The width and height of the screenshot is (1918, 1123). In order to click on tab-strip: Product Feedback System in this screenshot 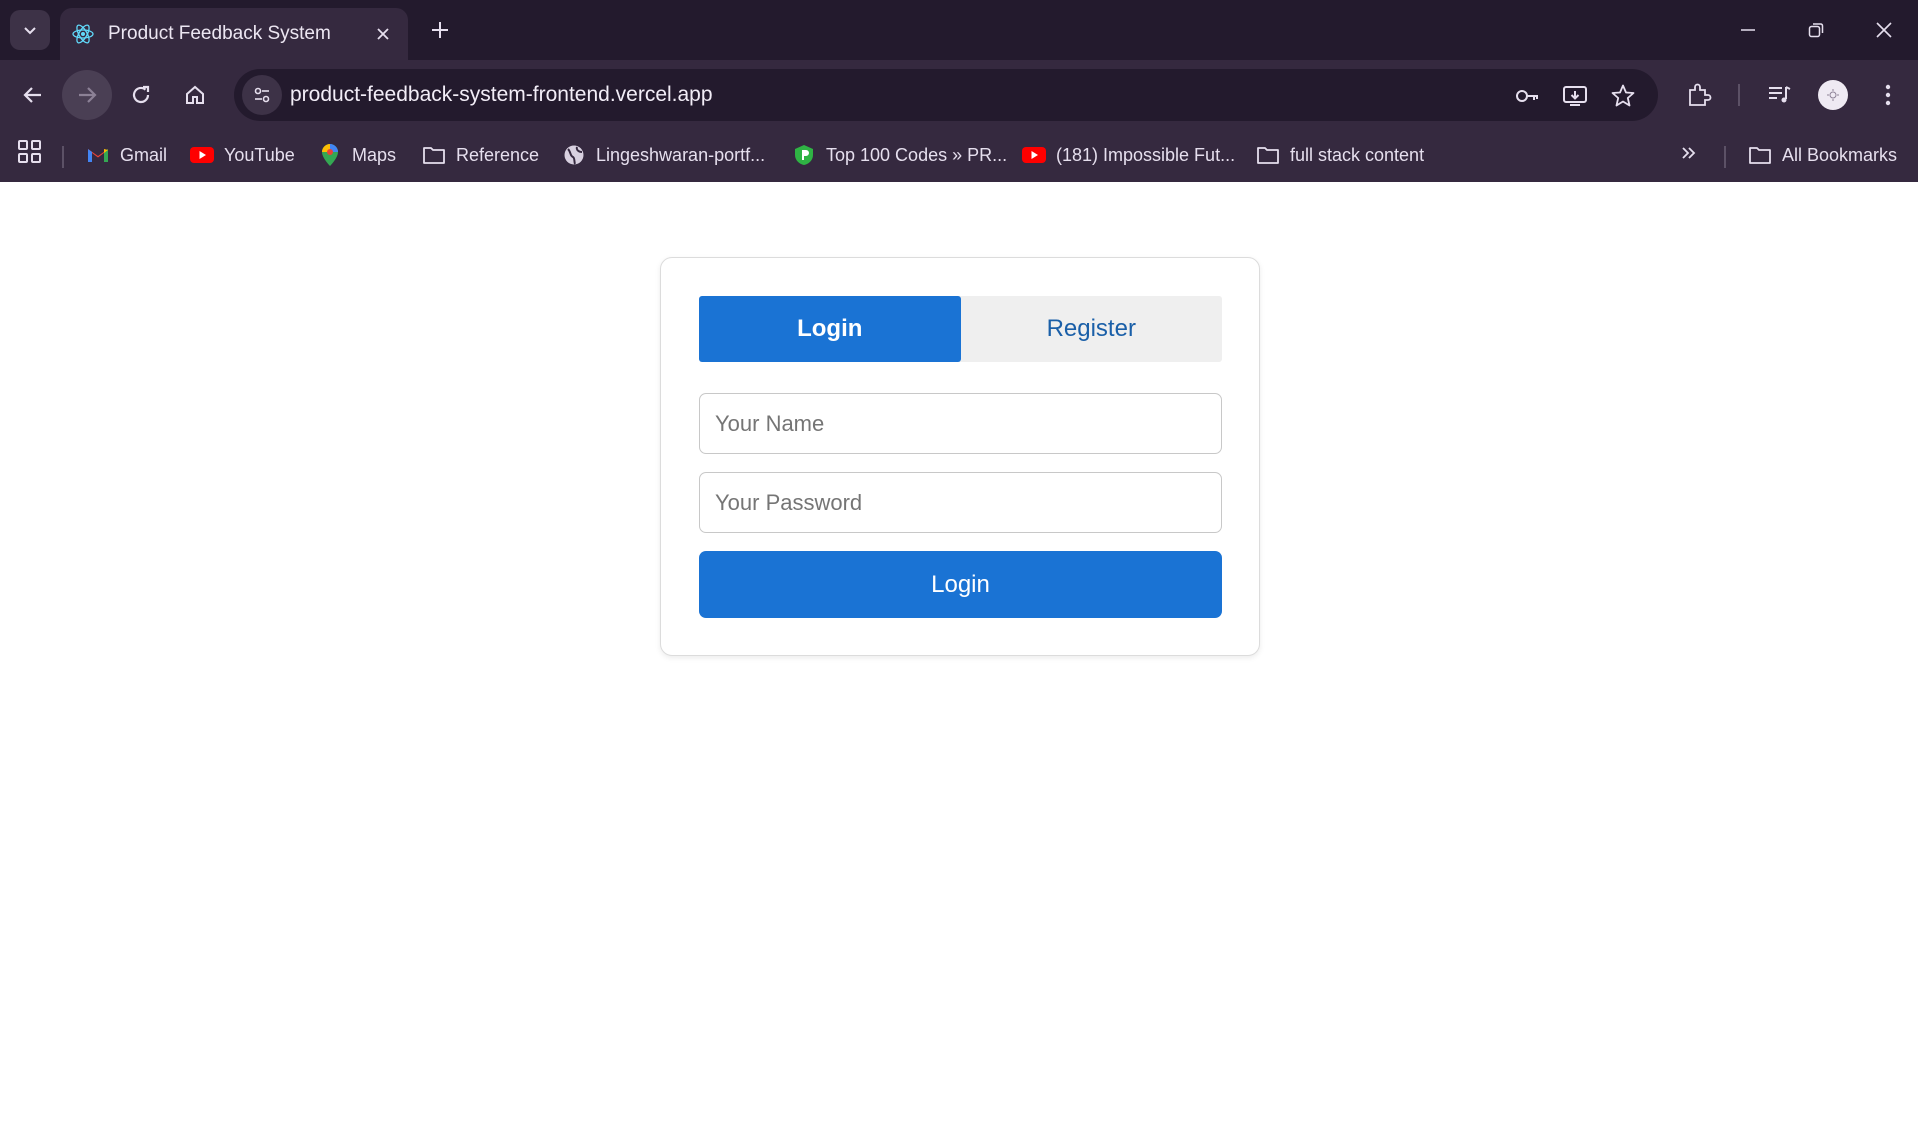, I will do `click(959, 30)`.